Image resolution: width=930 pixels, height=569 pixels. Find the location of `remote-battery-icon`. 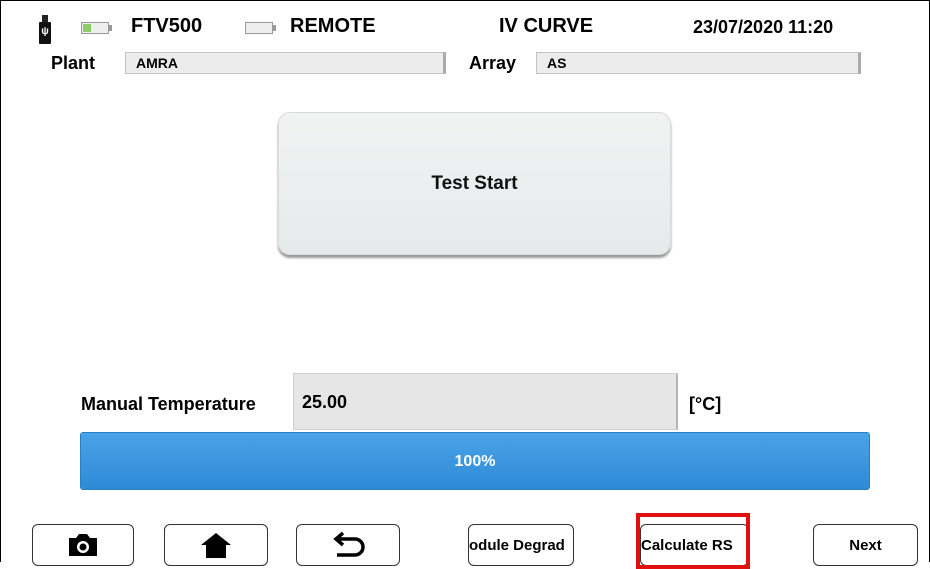

remote-battery-icon is located at coordinates (260, 28).